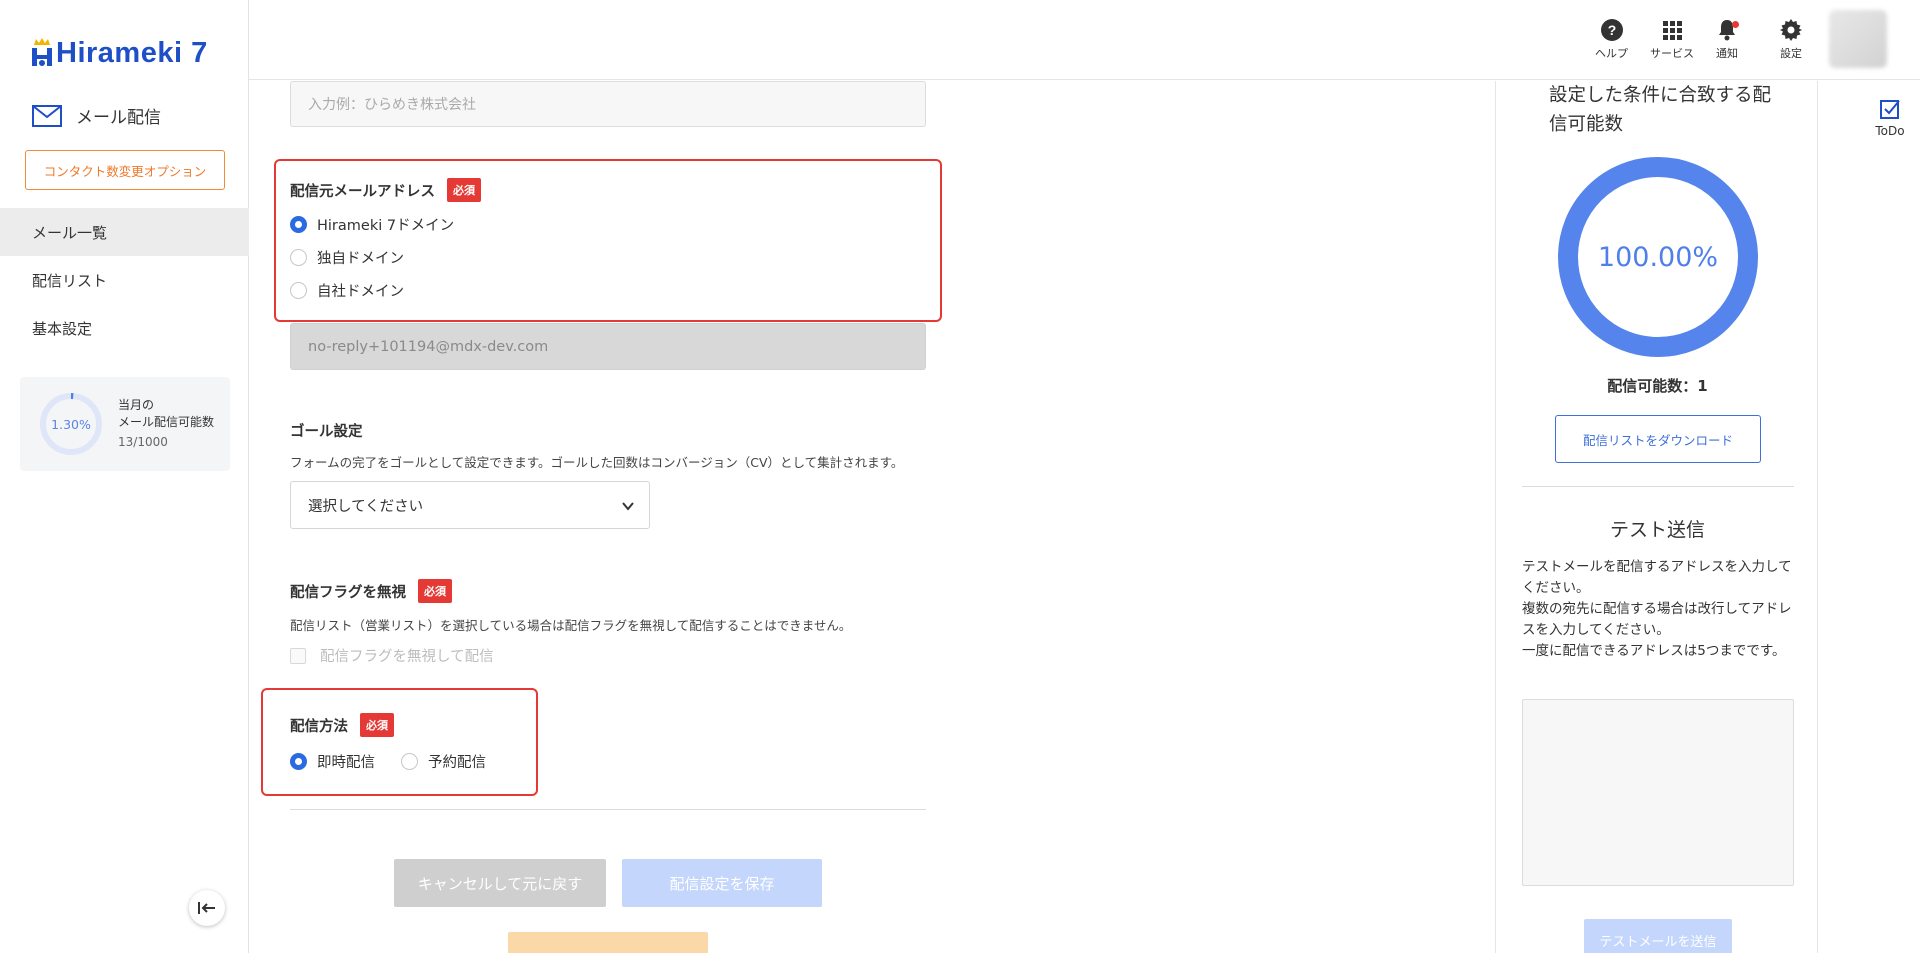 The width and height of the screenshot is (1920, 953). What do you see at coordinates (1611, 53) in the screenshot?
I see `help-label: ヘルプ` at bounding box center [1611, 53].